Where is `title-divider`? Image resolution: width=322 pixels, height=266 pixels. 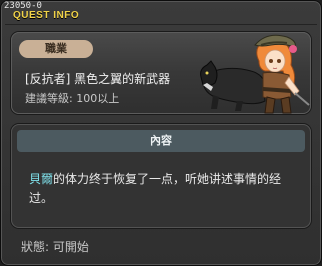 title-divider is located at coordinates (161, 24).